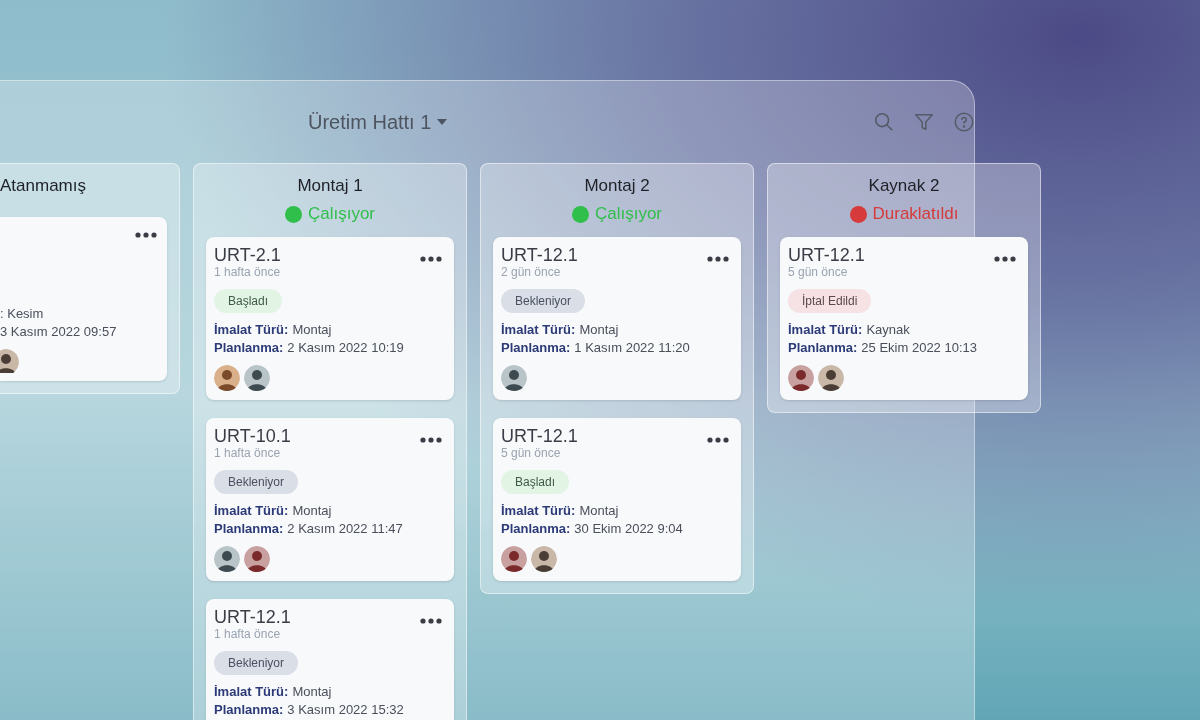 The image size is (1200, 720). I want to click on field-value: 1 Kasım 2022 11:20, so click(632, 348).